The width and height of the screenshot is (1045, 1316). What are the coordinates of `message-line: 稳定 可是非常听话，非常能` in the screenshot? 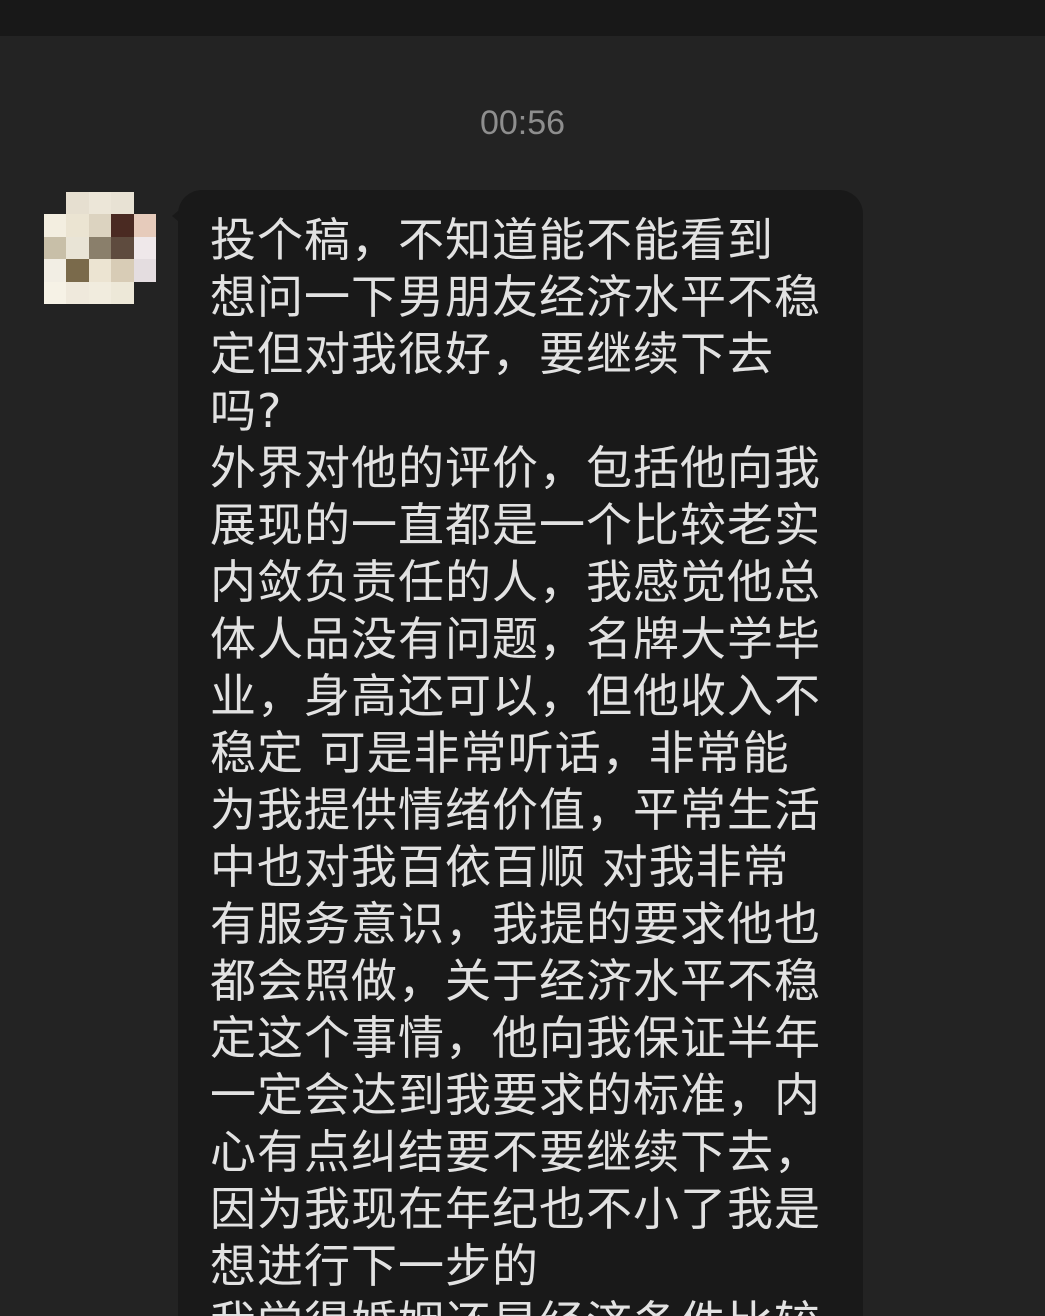 It's located at (500, 753).